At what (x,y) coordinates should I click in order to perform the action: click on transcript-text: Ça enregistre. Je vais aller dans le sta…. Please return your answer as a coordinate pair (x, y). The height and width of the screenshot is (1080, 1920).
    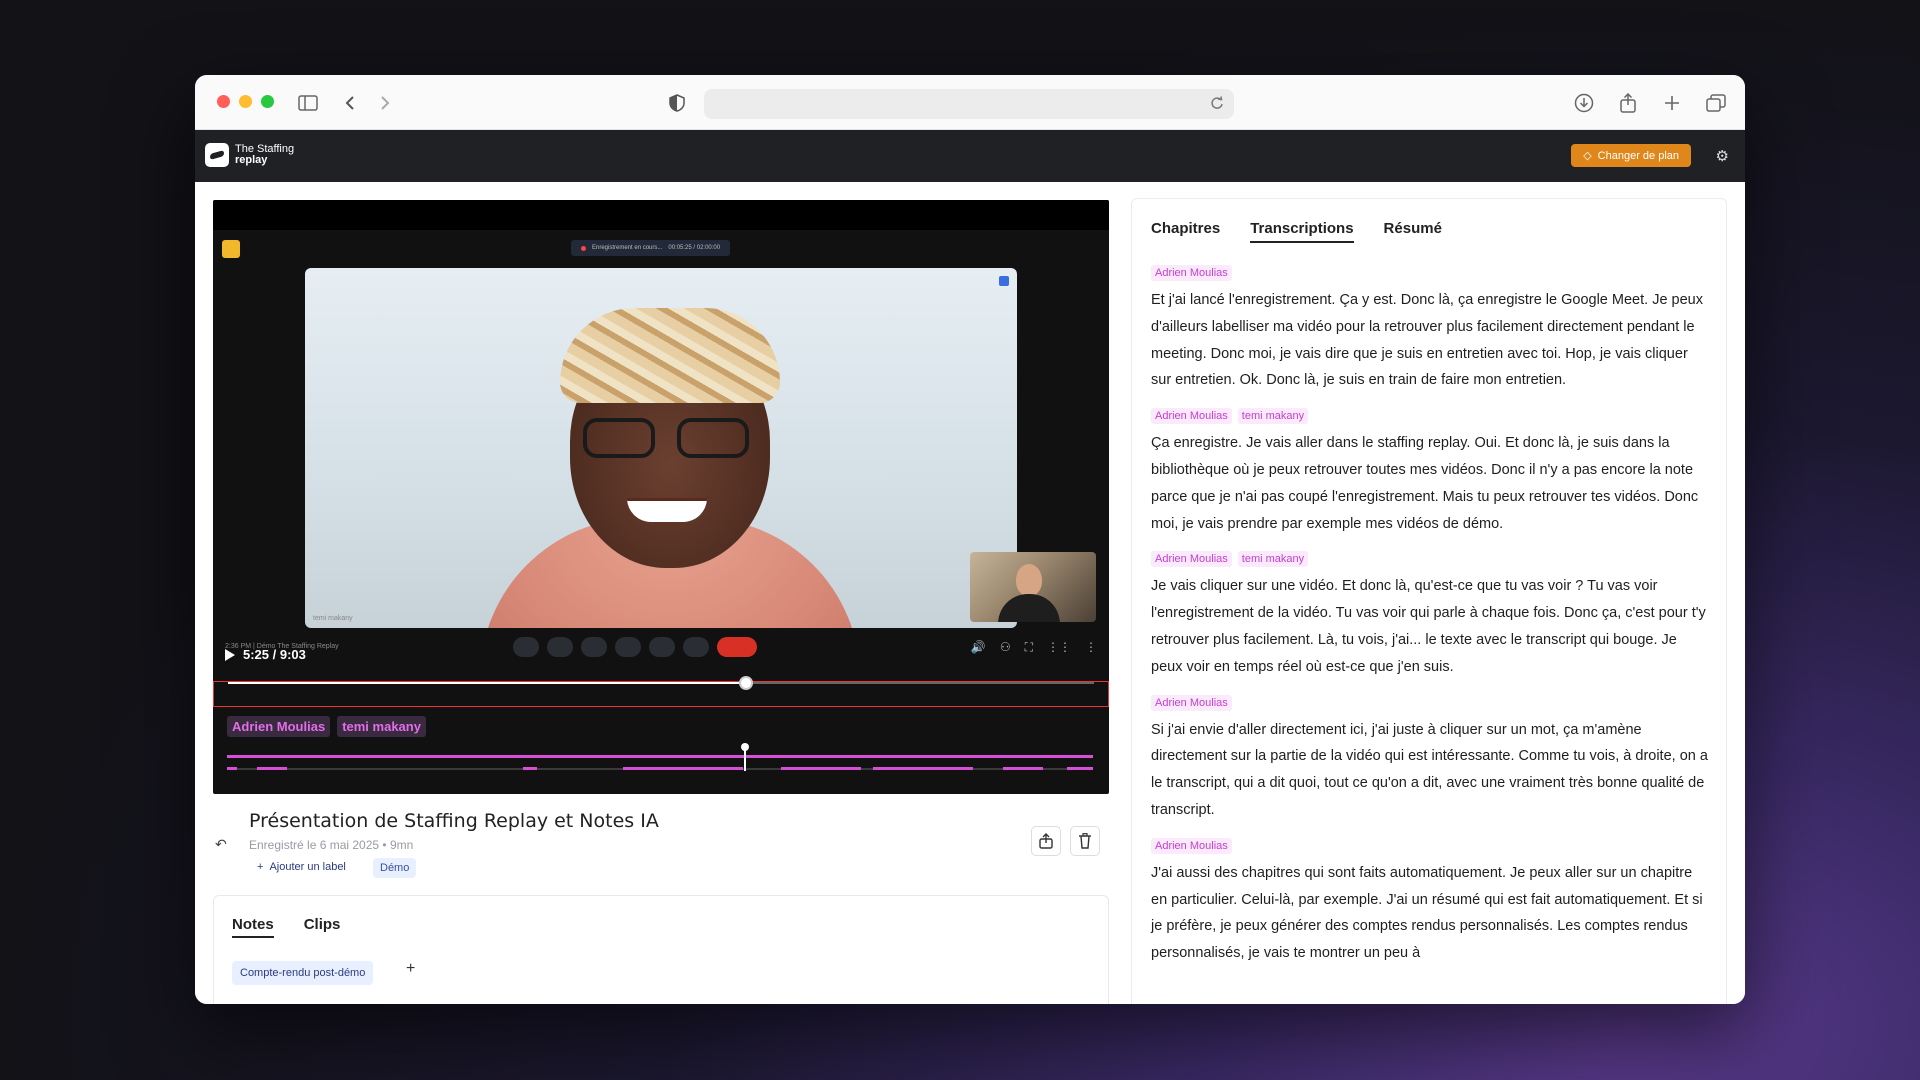
    Looking at the image, I should click on (1431, 483).